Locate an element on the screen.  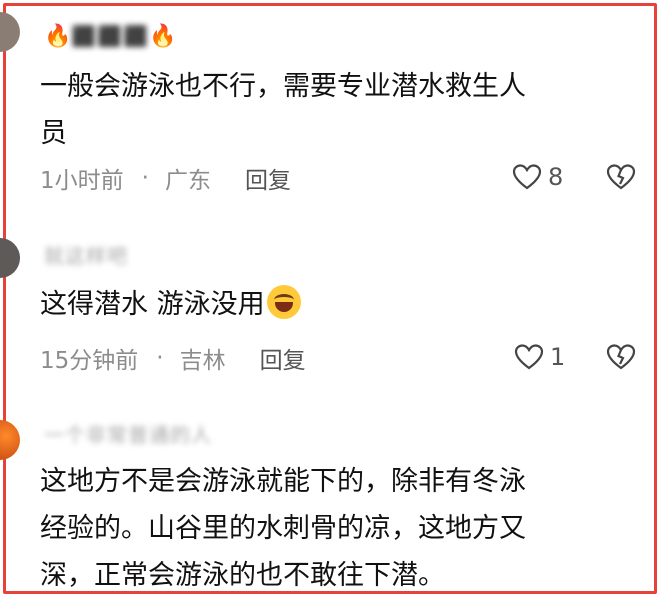
like-button: 1 is located at coordinates (539, 357).